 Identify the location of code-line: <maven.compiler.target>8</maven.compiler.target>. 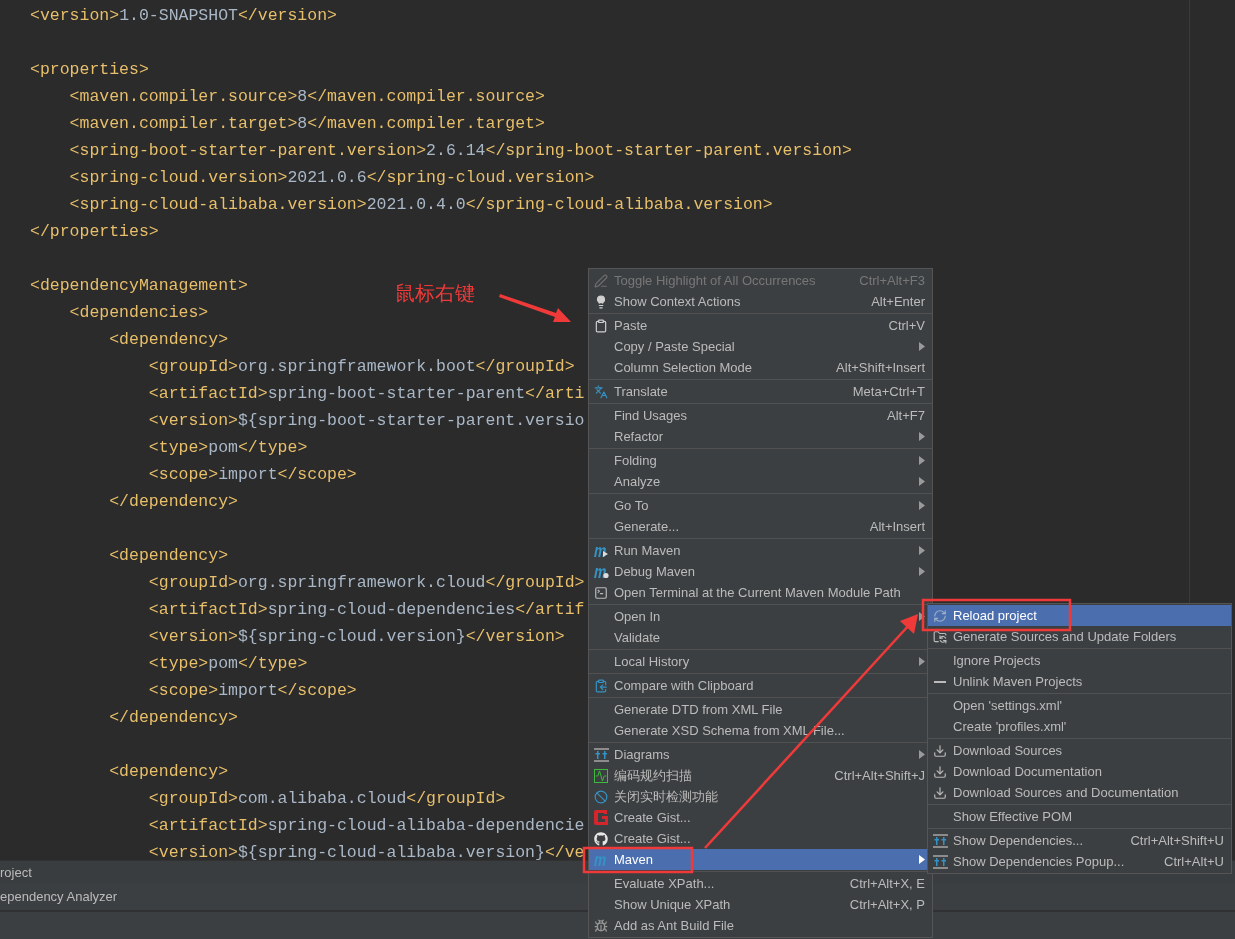
(306, 123).